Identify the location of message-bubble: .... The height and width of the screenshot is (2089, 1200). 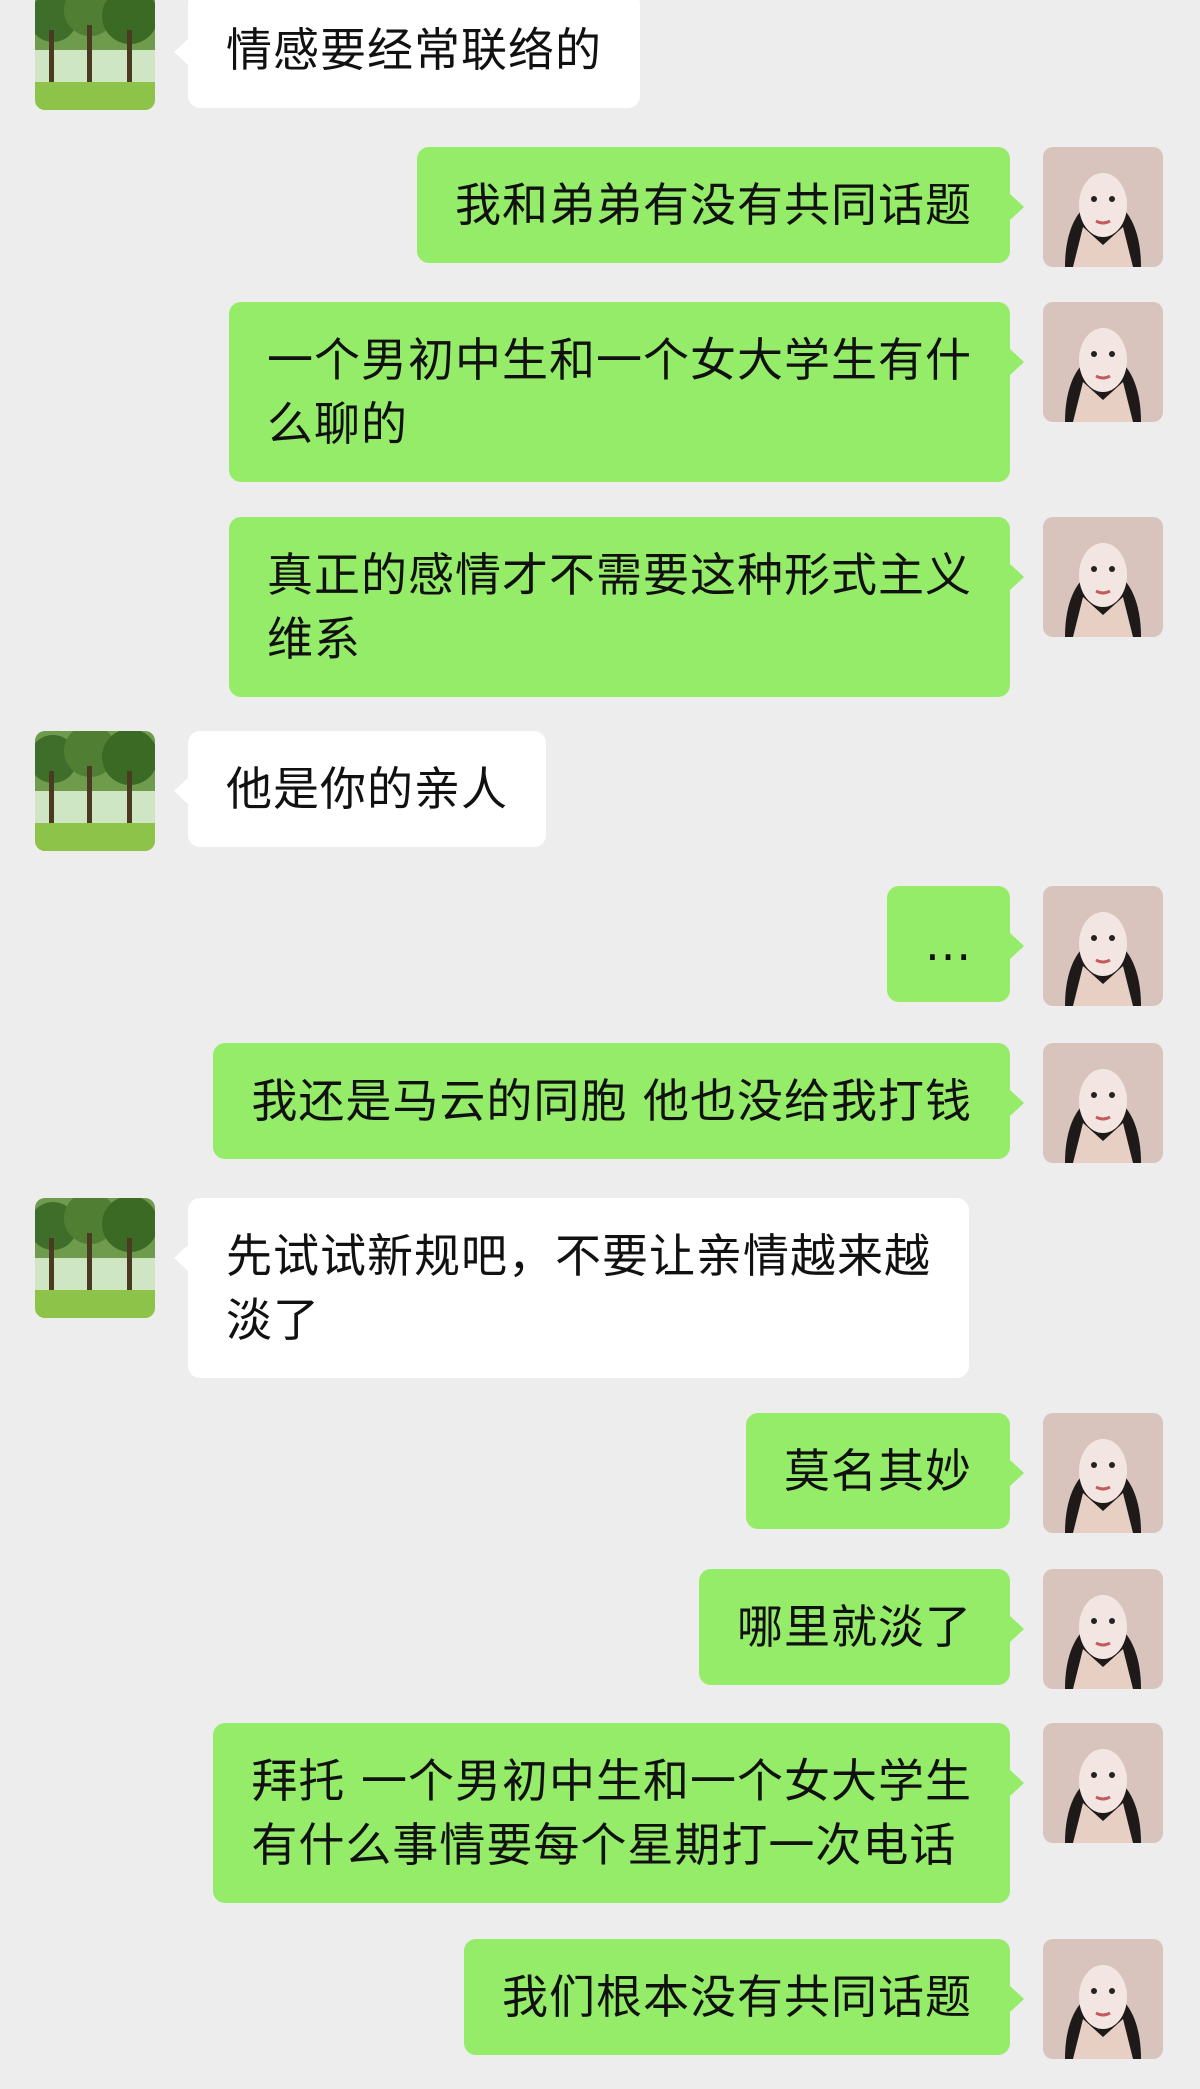
(955, 944).